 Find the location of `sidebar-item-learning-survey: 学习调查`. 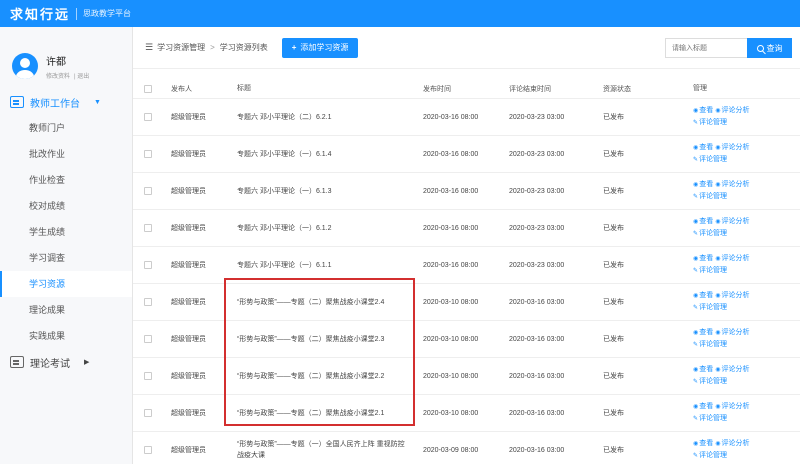

sidebar-item-learning-survey: 学习调查 is located at coordinates (66, 258).